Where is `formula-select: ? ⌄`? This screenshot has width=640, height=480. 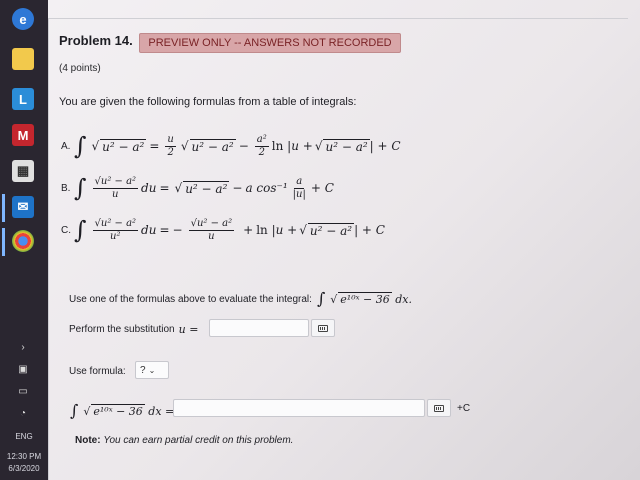 formula-select: ? ⌄ is located at coordinates (152, 370).